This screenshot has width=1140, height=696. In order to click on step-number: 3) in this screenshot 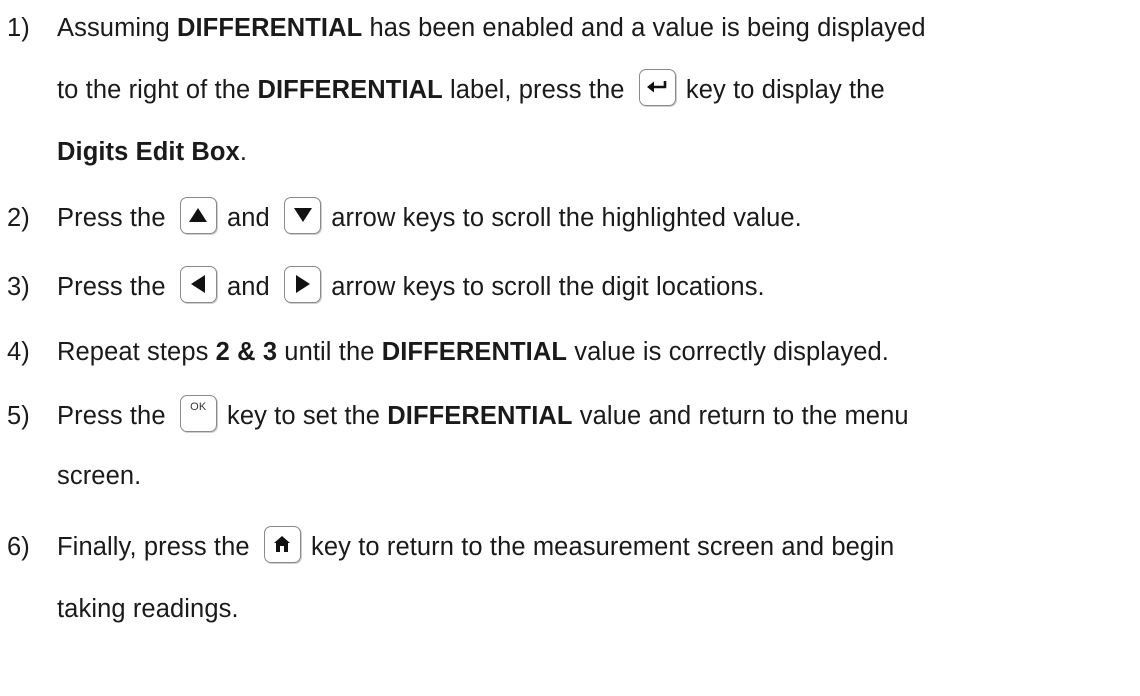, I will do `click(18, 286)`.